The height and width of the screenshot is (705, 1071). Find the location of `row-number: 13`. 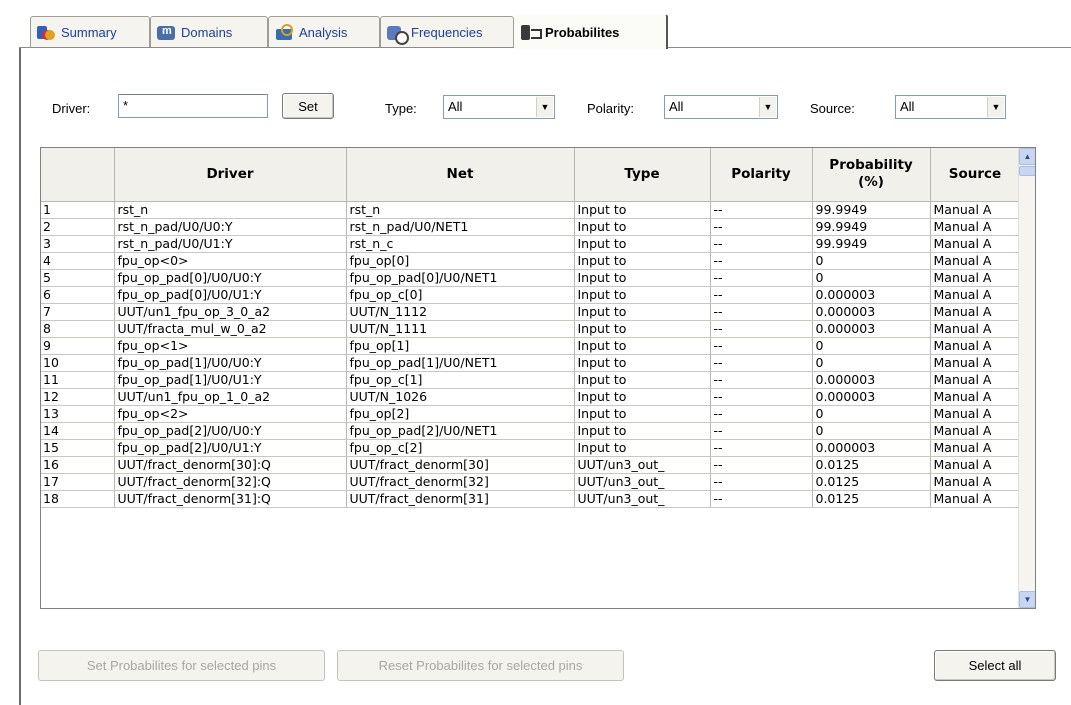

row-number: 13 is located at coordinates (78, 414).